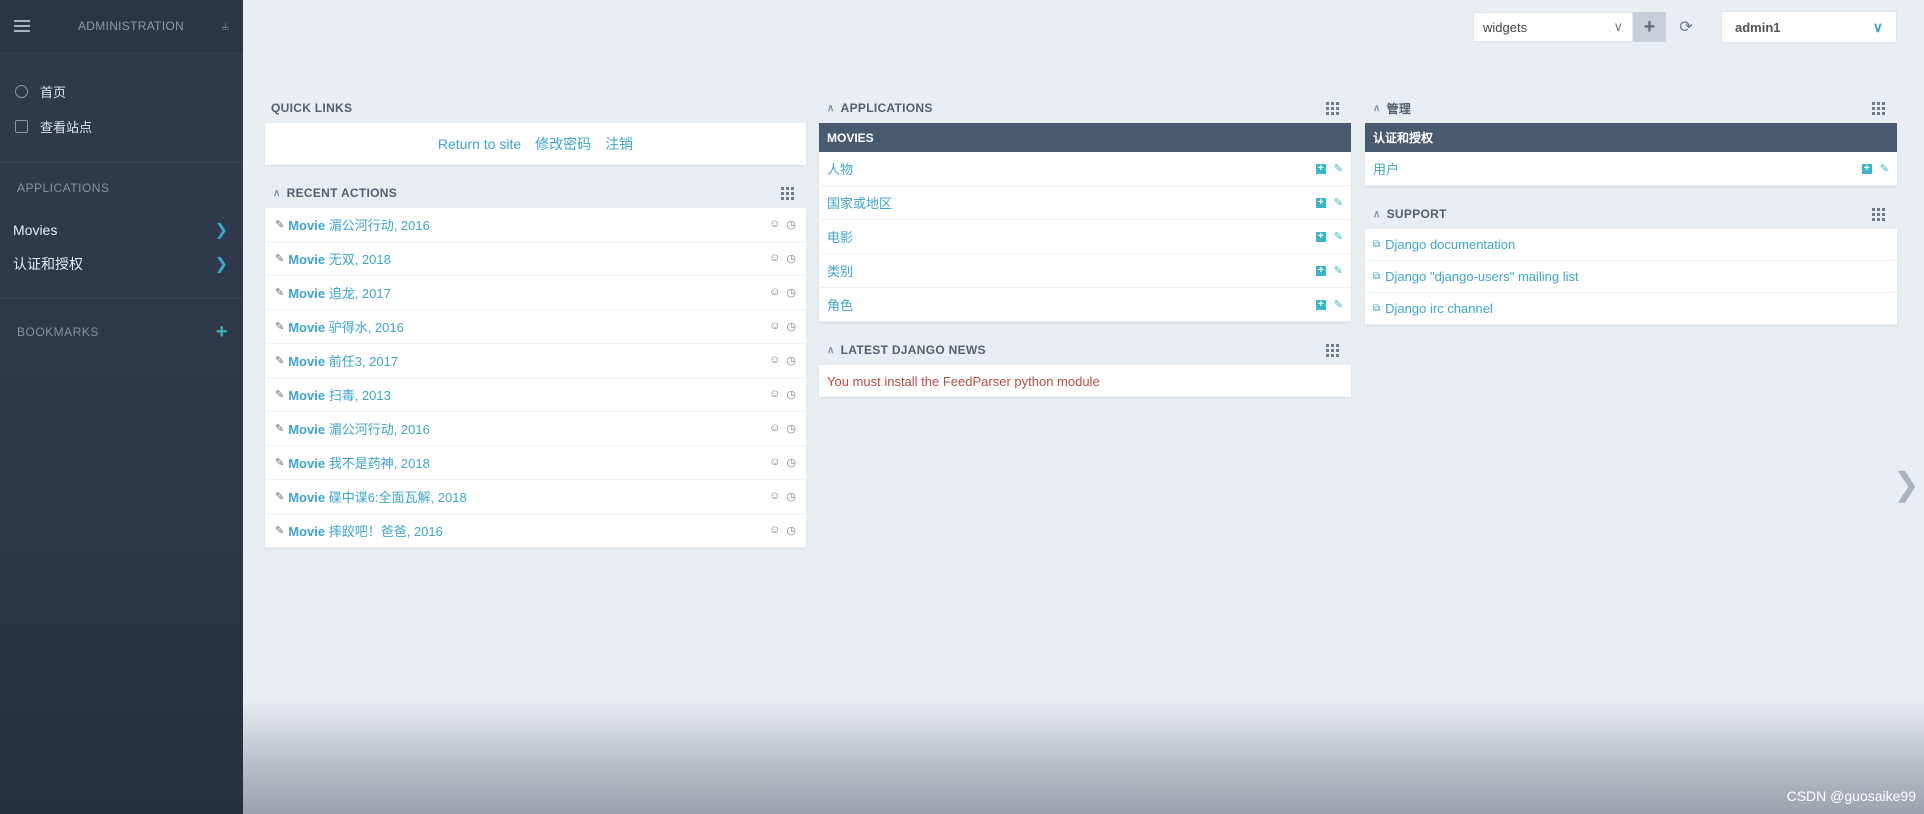 The width and height of the screenshot is (1924, 814). Describe the element at coordinates (1505, 27) in the screenshot. I see `widgets-select-value: widgets` at that location.